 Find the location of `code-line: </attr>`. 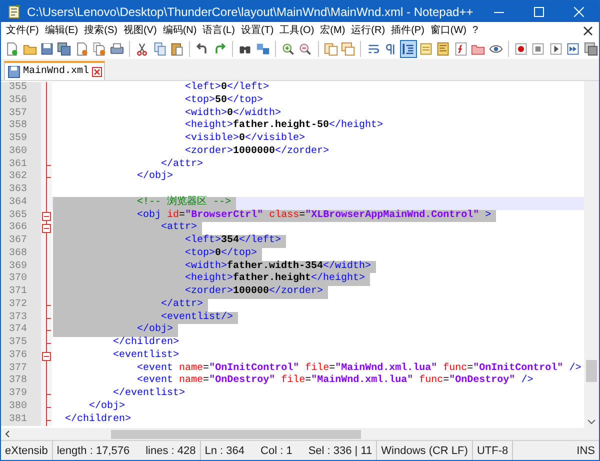

code-line: </attr> is located at coordinates (182, 164).